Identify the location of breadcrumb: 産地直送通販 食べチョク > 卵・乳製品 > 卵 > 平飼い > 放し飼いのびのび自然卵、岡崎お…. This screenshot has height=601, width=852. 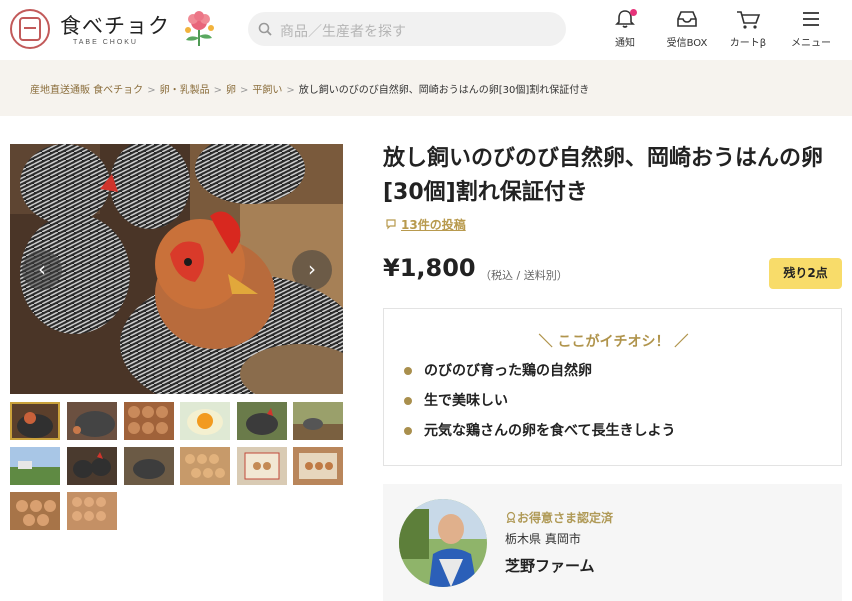
(309, 88).